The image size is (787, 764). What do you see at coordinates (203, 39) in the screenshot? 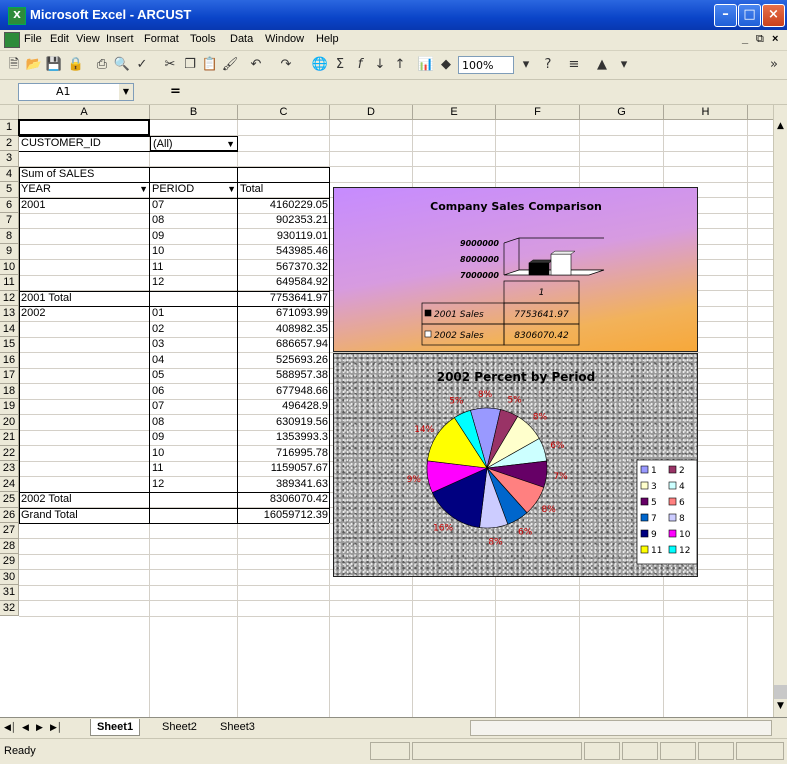
I see `menu-tools: Tools` at bounding box center [203, 39].